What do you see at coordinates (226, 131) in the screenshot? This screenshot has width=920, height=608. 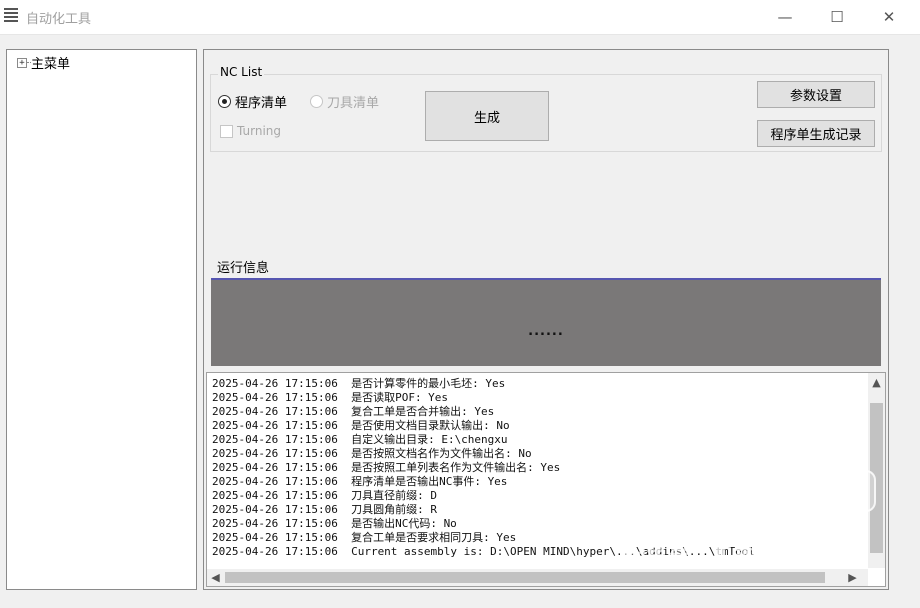 I see `checkbox-icon` at bounding box center [226, 131].